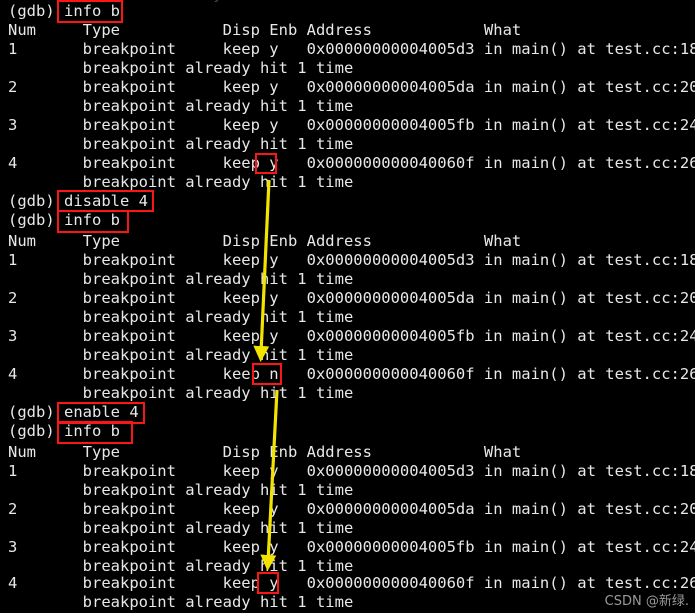 The image size is (695, 613). Describe the element at coordinates (181, 317) in the screenshot. I see `breakpoint-hit-2-2: breakpoint already hit 1 time` at that location.